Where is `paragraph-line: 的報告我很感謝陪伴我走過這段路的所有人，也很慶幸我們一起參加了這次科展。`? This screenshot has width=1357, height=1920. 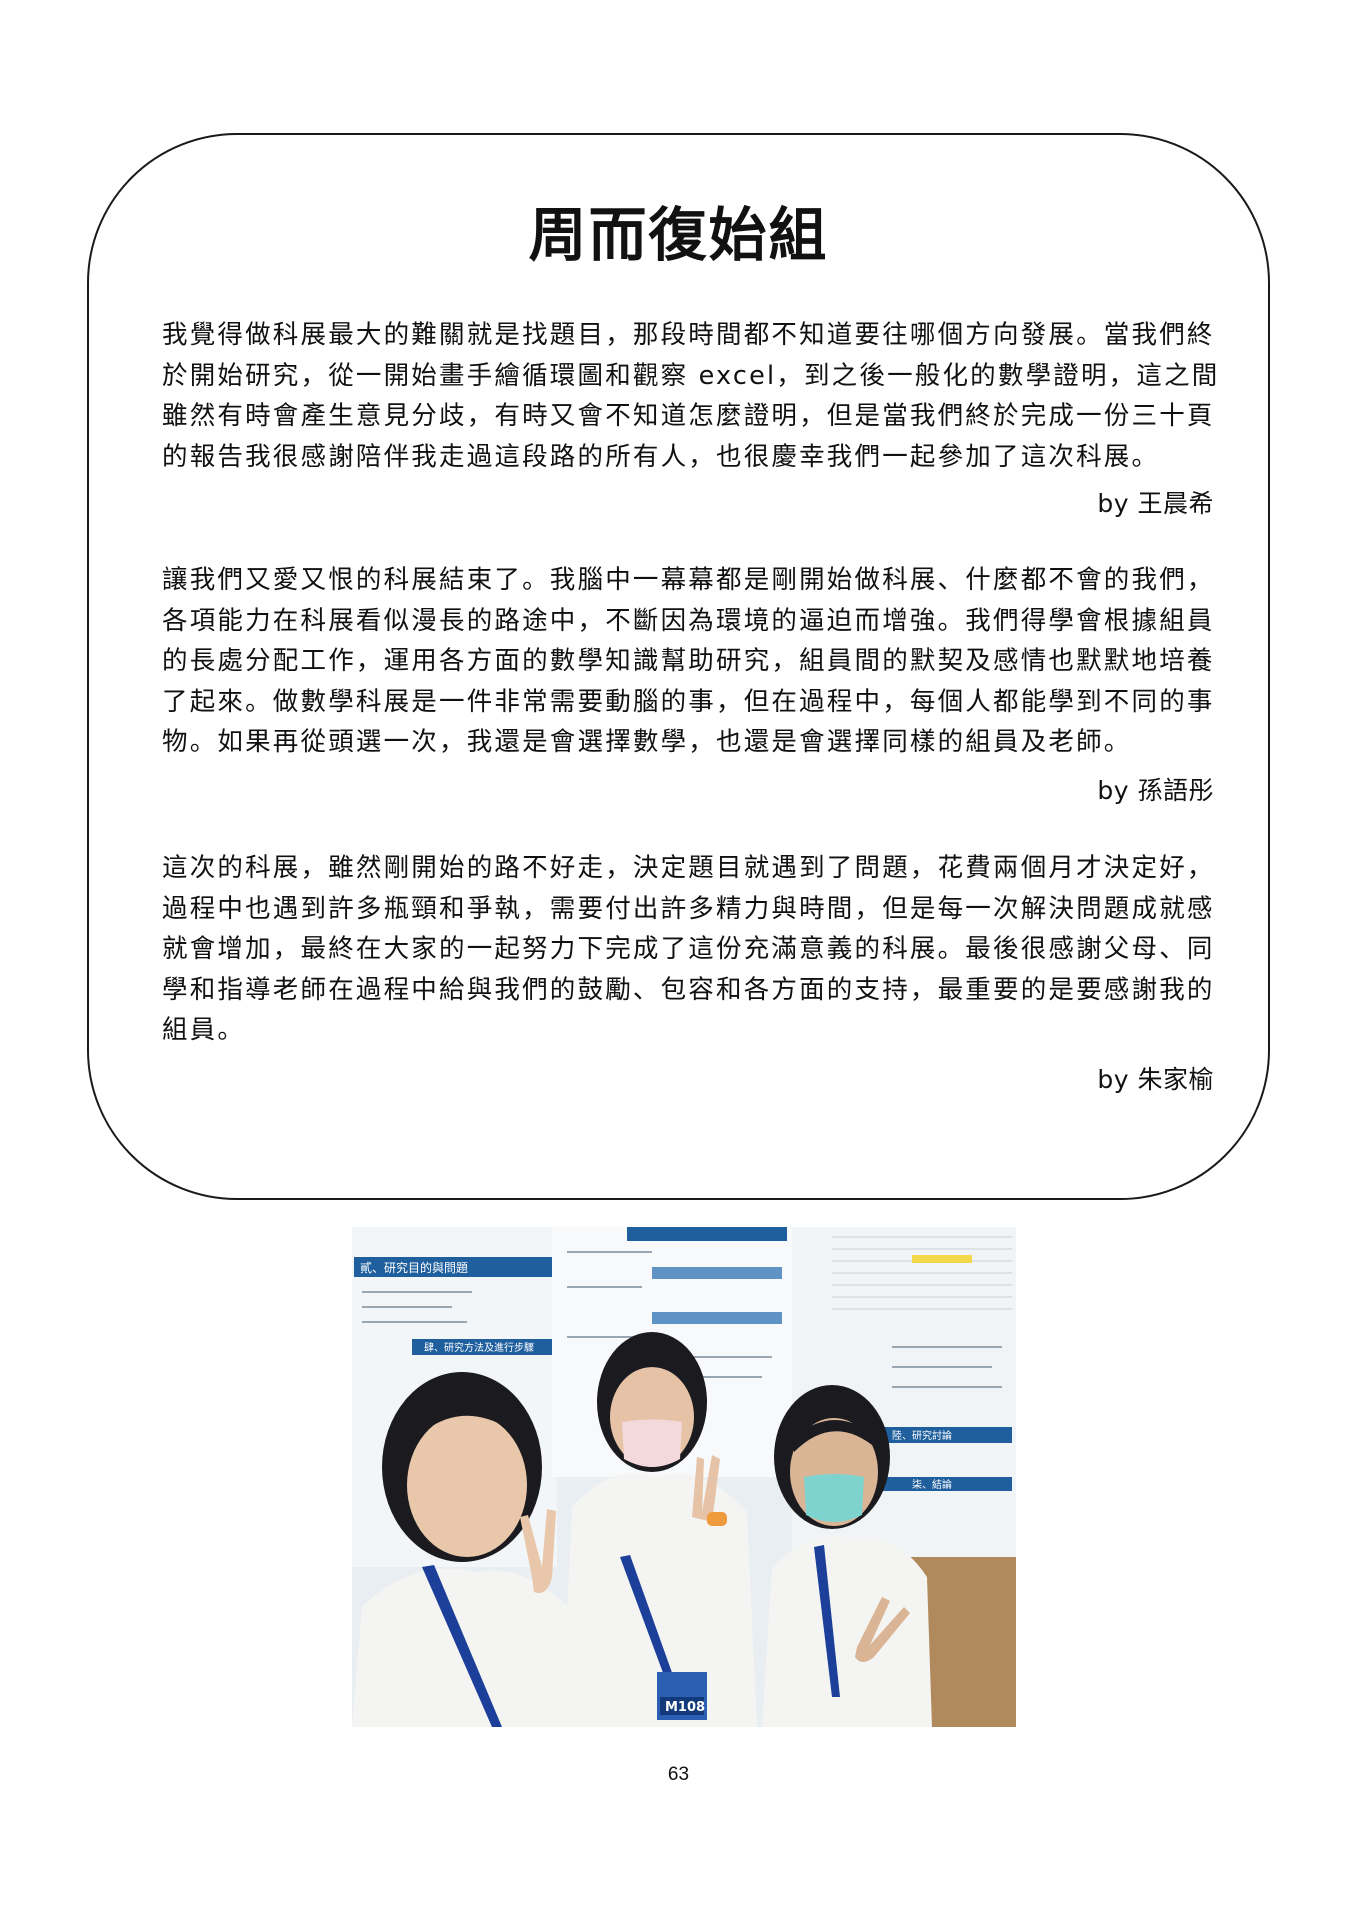
paragraph-line: 的報告我很感謝陪伴我走過這段路的所有人，也很慶幸我們一起參加了這次科展。 is located at coordinates (661, 456).